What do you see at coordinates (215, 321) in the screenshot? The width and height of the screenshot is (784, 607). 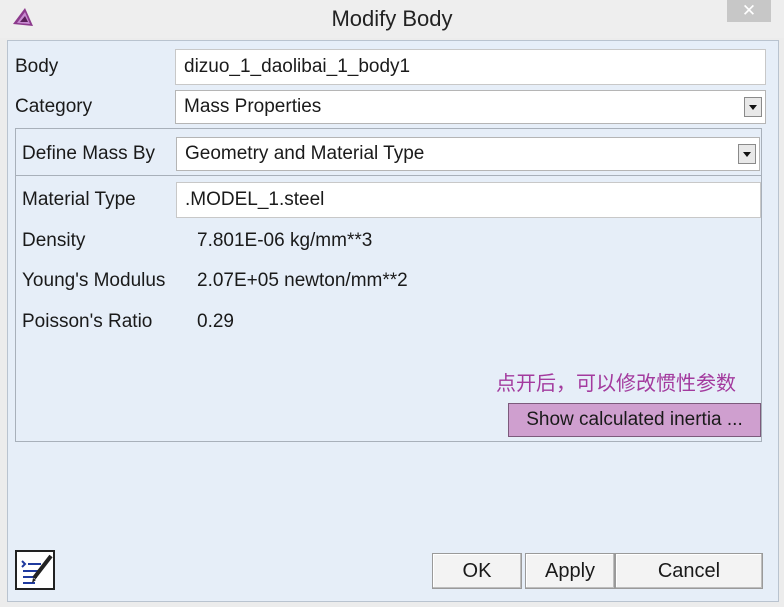 I see `poissons-ratio-value: 0.29` at bounding box center [215, 321].